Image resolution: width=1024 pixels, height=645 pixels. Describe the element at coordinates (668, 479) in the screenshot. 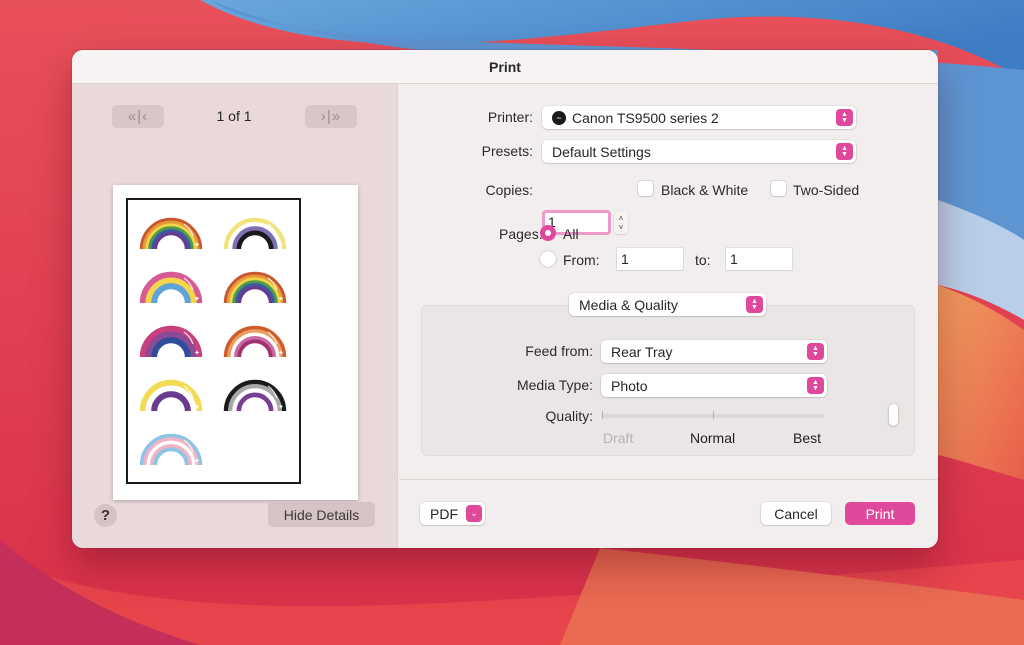

I see `footer-divider` at that location.